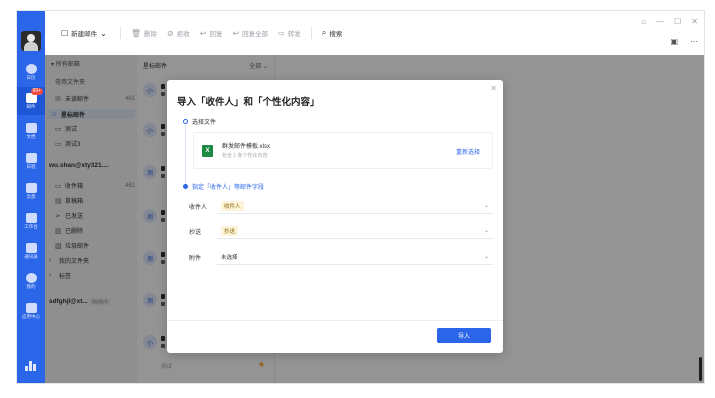  Describe the element at coordinates (203, 33) in the screenshot. I see `reply-icon: ↩` at that location.